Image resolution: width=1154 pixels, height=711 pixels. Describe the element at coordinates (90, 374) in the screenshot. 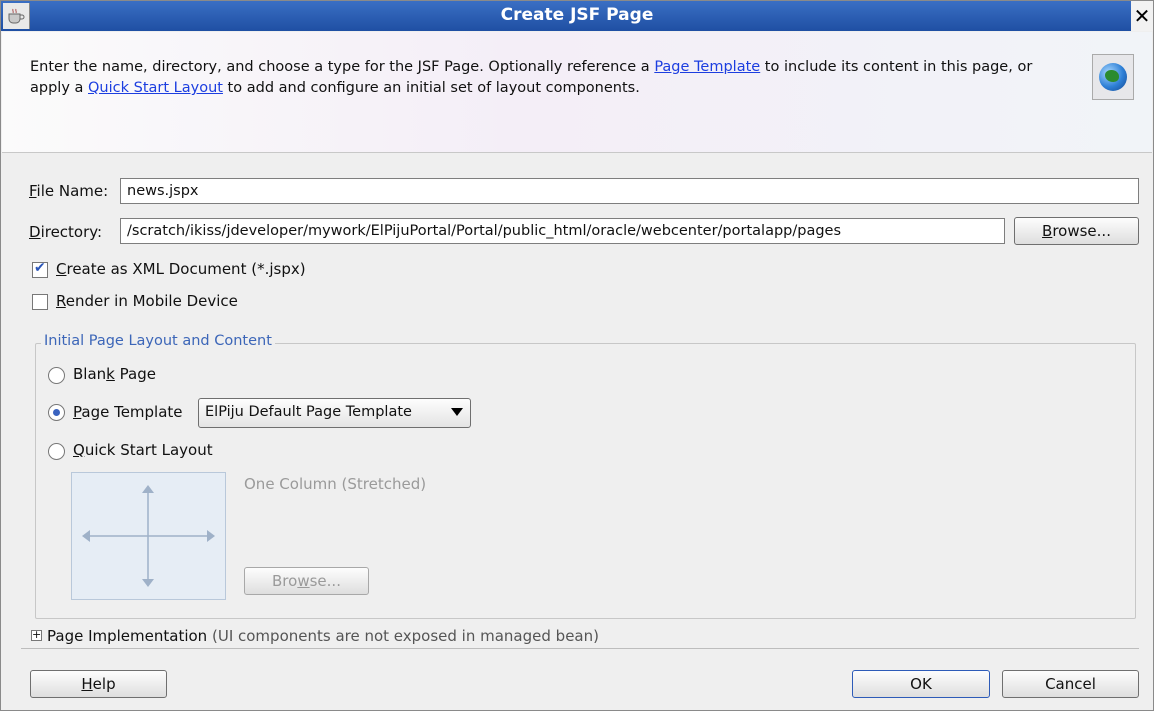

I see `blank-page-text-1: Blan` at that location.